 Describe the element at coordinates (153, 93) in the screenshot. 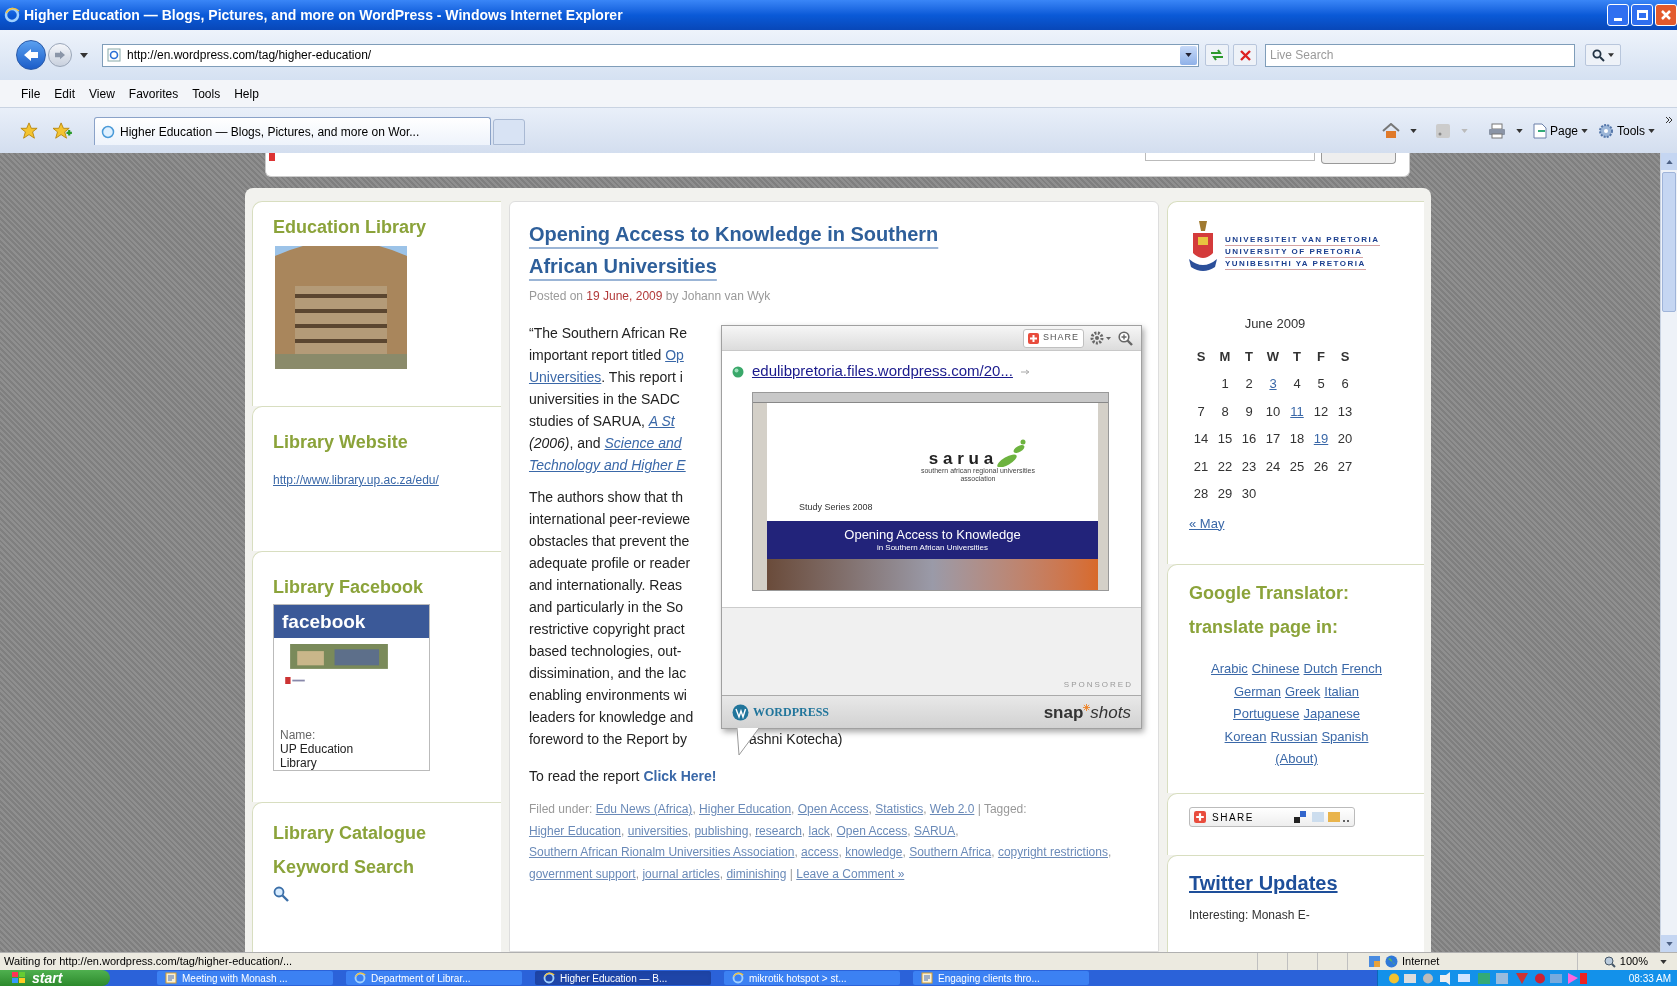

I see `menu-item: Favorites` at that location.